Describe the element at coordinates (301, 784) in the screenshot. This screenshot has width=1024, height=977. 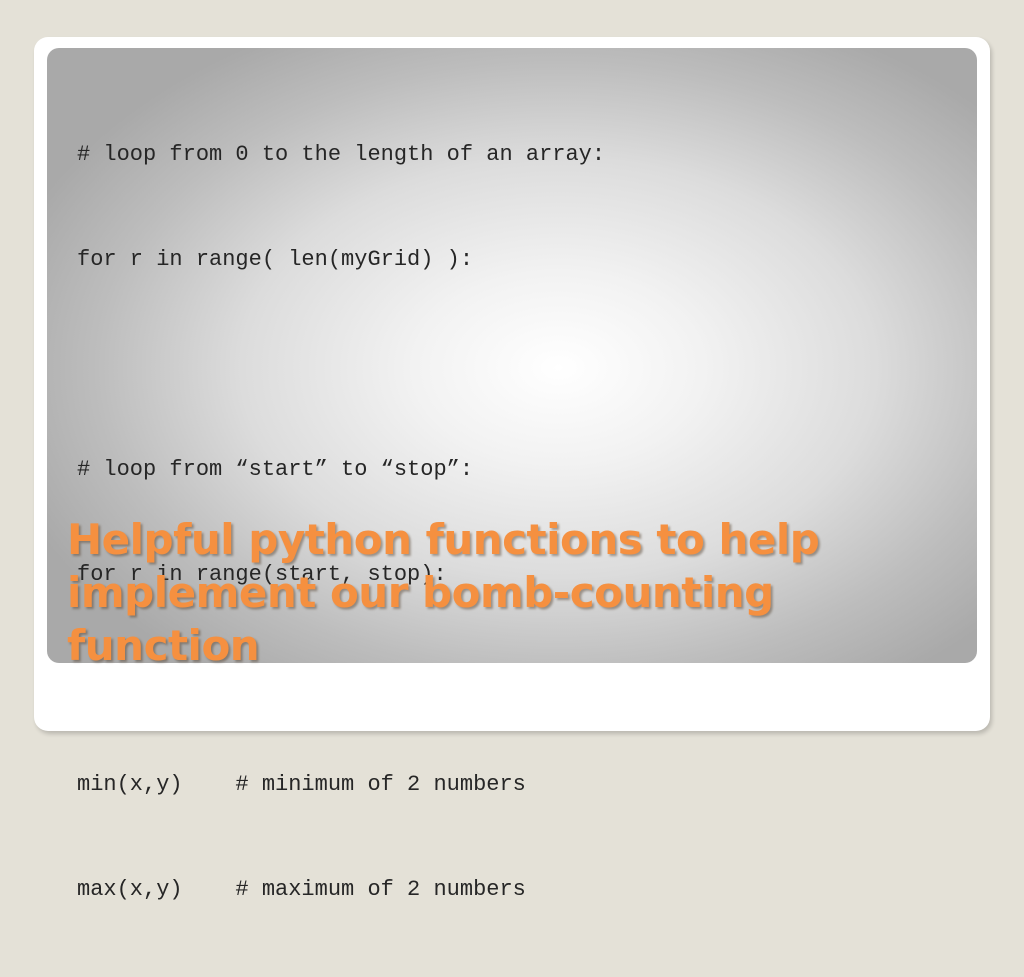
I see `code-line-min: min(x,y) # minimum of 2 numbers` at that location.